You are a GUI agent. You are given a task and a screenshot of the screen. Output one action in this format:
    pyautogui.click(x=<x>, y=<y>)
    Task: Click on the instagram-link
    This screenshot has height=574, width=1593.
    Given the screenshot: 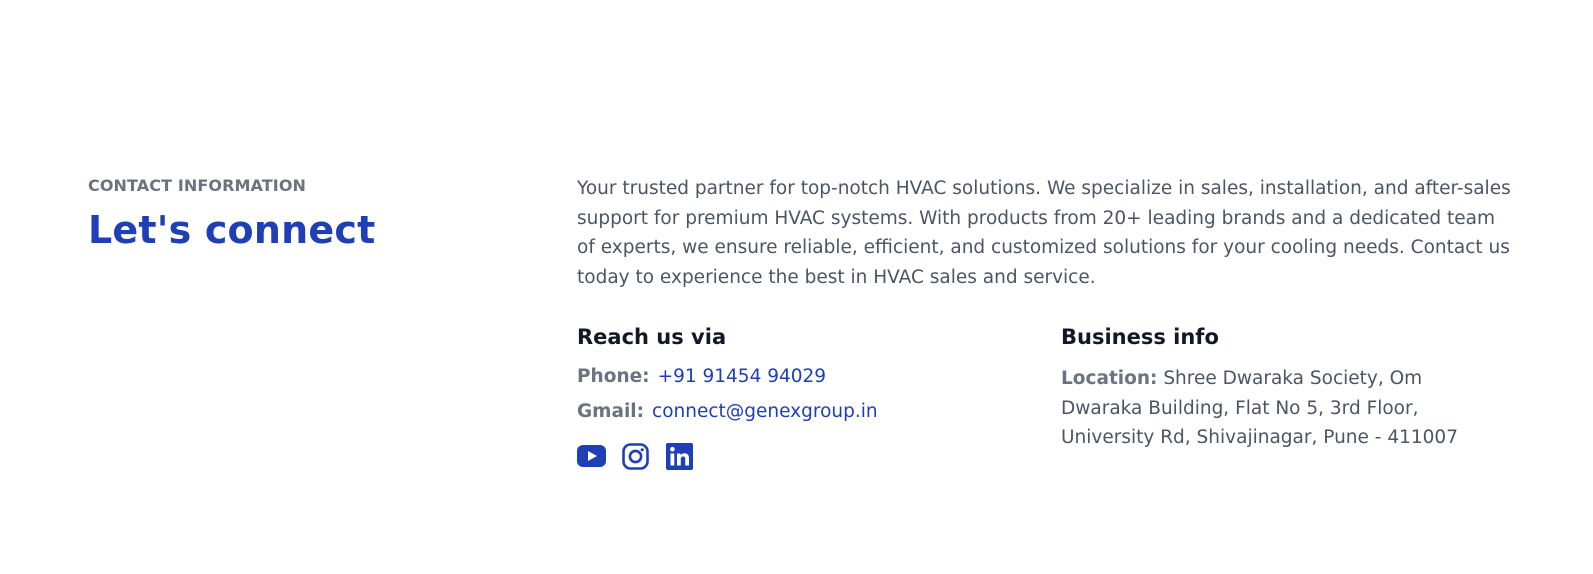 What is the action you would take?
    pyautogui.click(x=635, y=456)
    